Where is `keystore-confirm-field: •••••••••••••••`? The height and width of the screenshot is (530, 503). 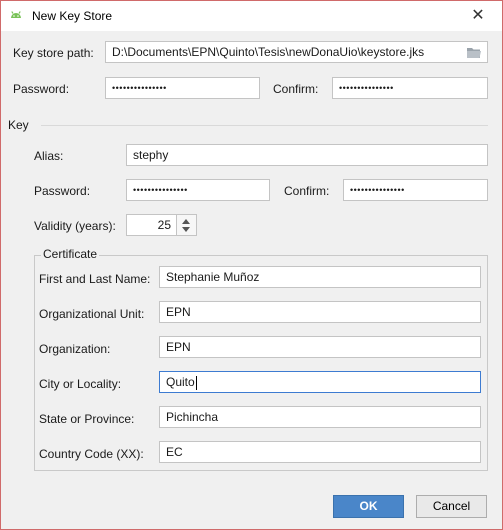 keystore-confirm-field: ••••••••••••••• is located at coordinates (410, 88).